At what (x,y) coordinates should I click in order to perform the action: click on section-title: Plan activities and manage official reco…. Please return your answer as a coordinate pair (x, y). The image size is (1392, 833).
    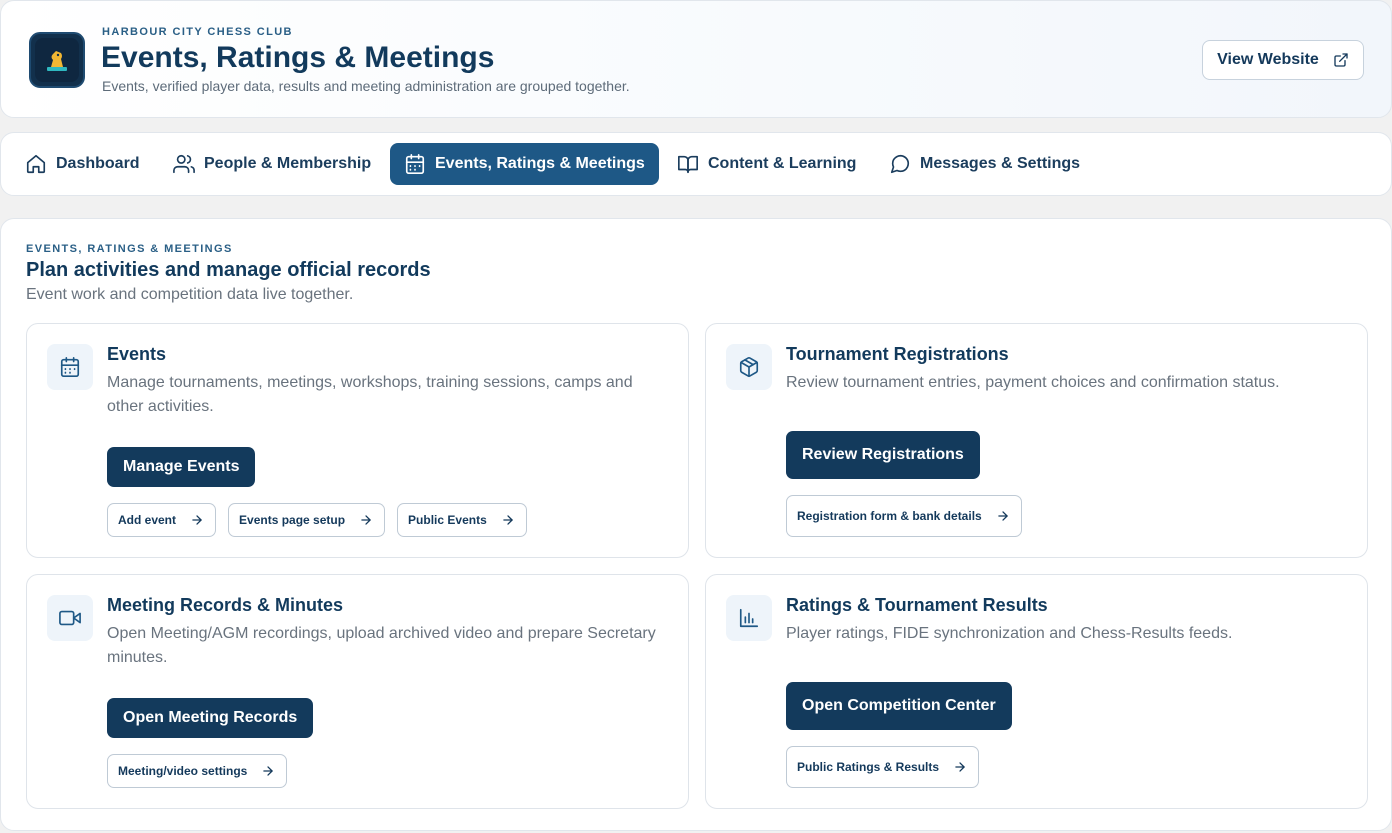
    Looking at the image, I should click on (228, 270).